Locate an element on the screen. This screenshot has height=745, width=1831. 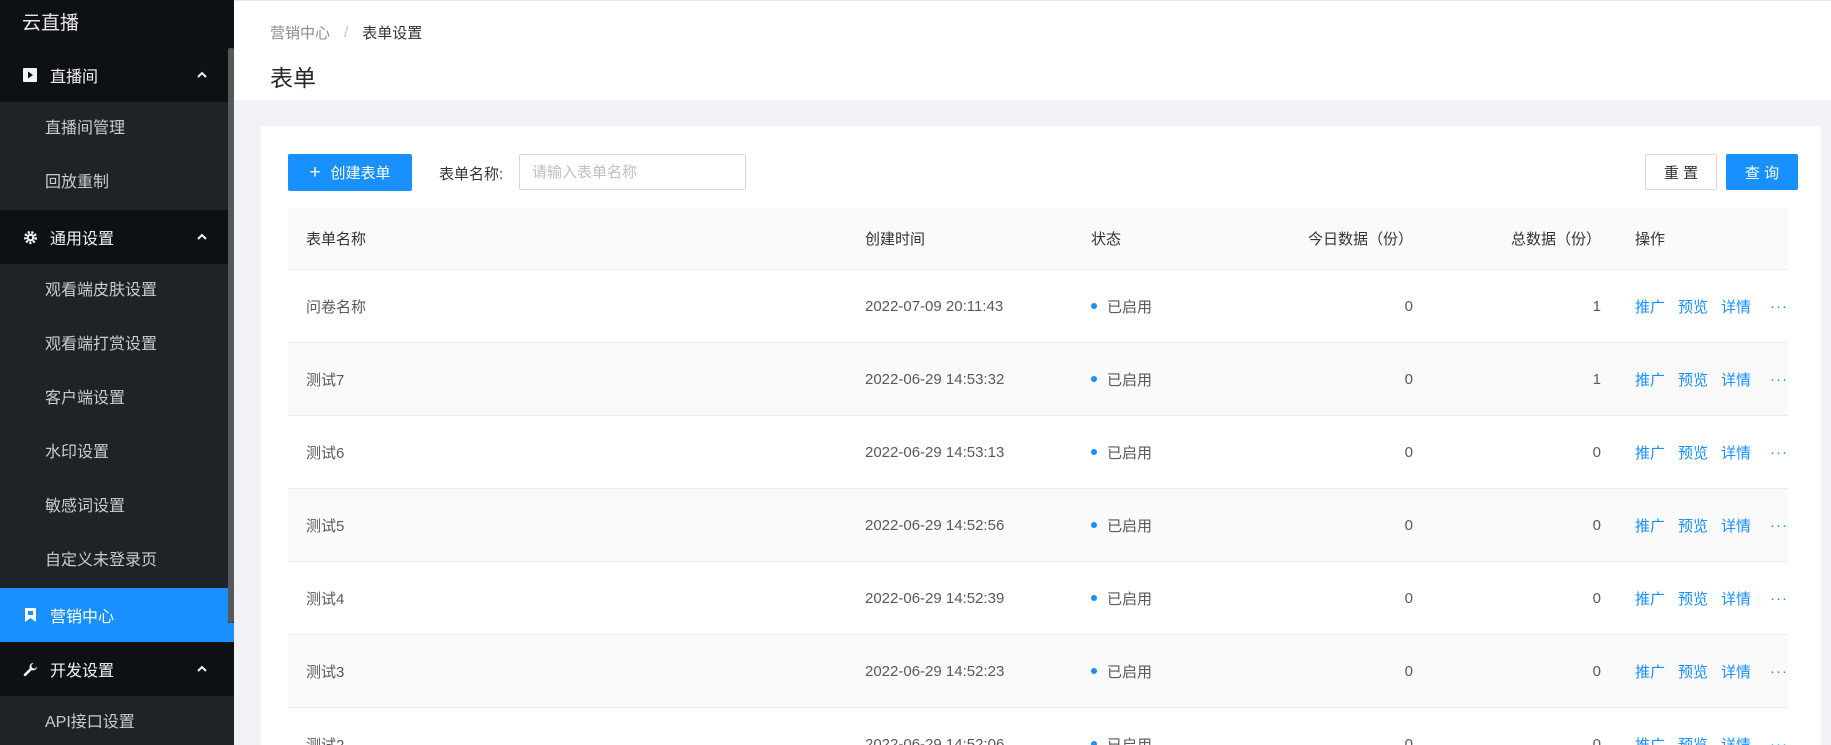
sidebar-item-sensitive-words: 敏感词设置 is located at coordinates (117, 507).